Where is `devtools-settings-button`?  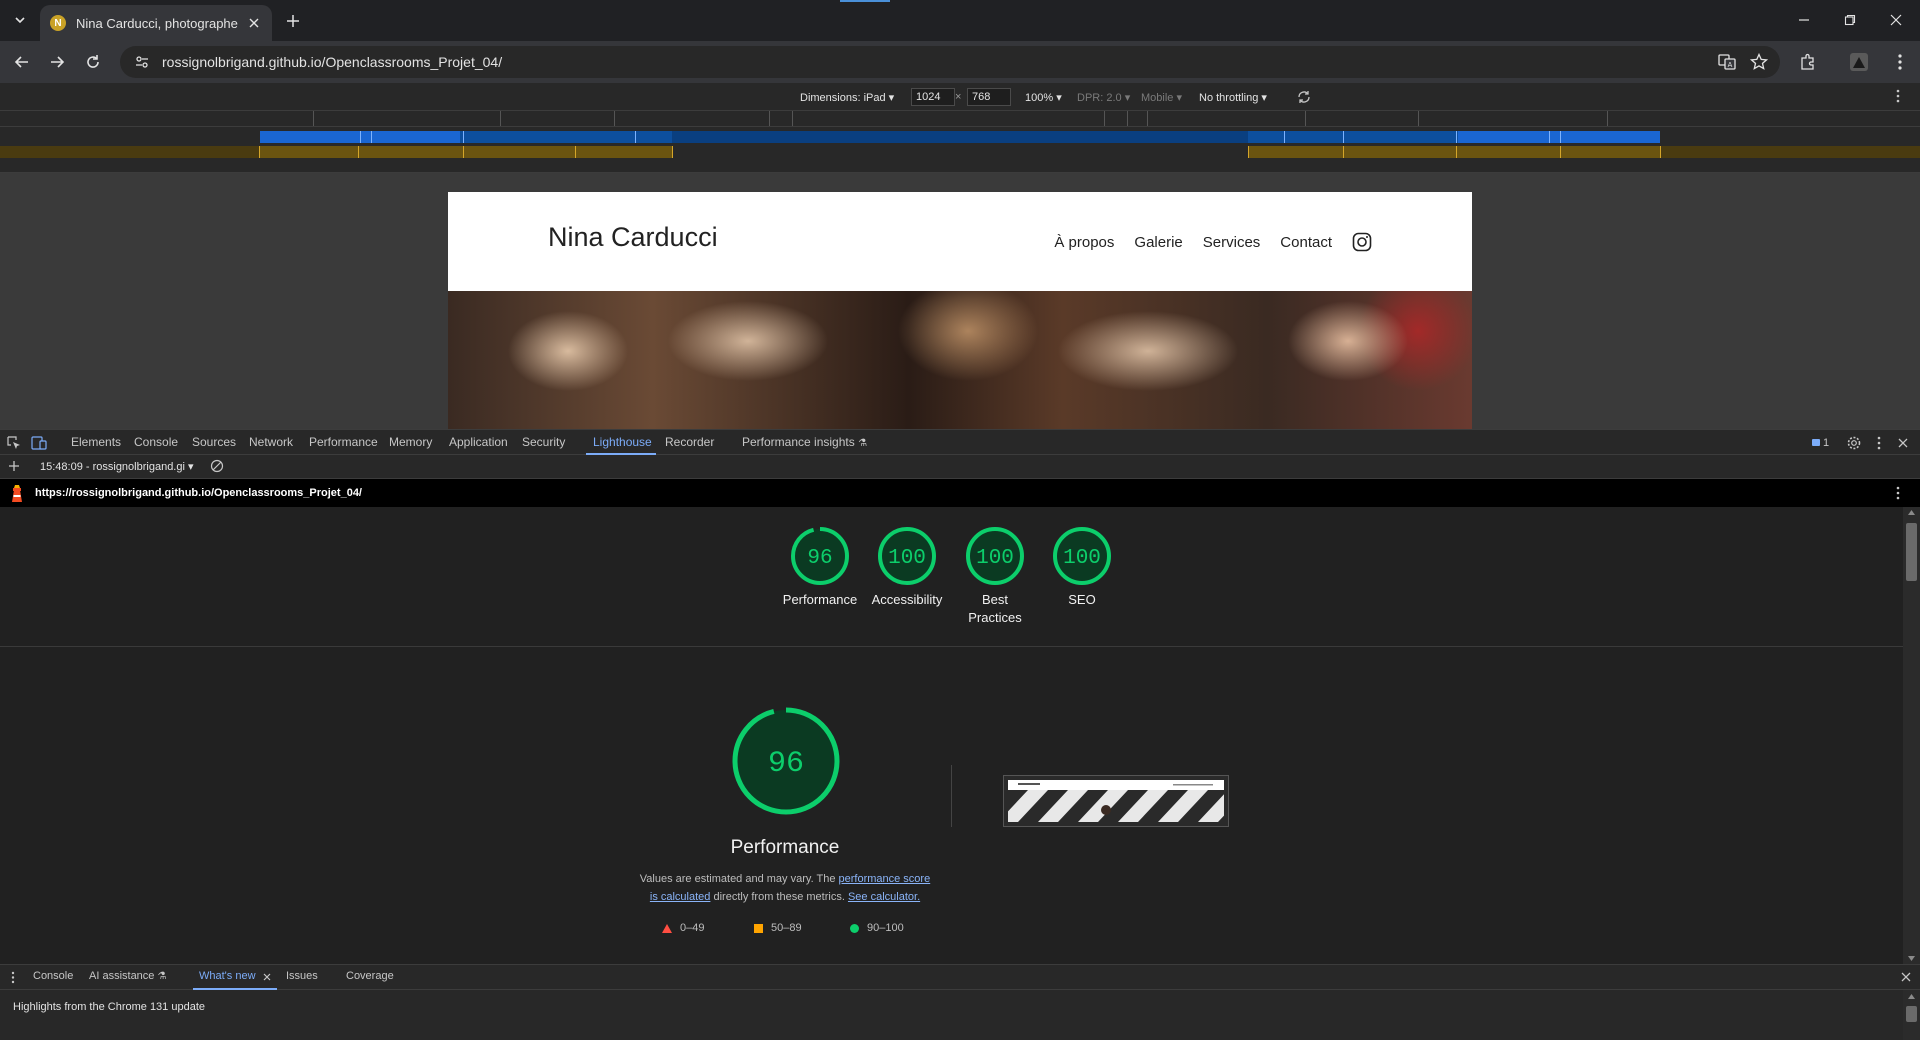
devtools-settings-button is located at coordinates (1854, 443).